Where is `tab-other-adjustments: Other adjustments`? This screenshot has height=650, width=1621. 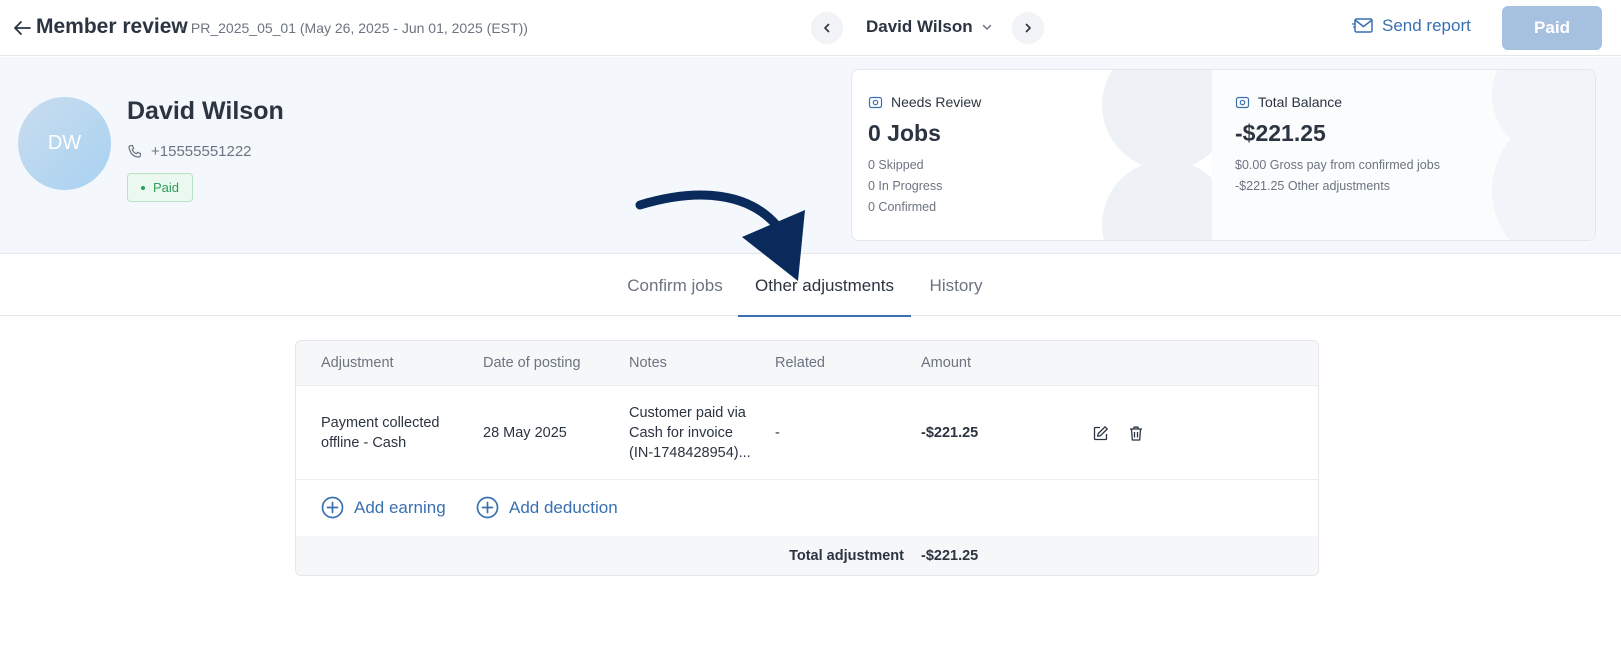
tab-other-adjustments: Other adjustments is located at coordinates (824, 286).